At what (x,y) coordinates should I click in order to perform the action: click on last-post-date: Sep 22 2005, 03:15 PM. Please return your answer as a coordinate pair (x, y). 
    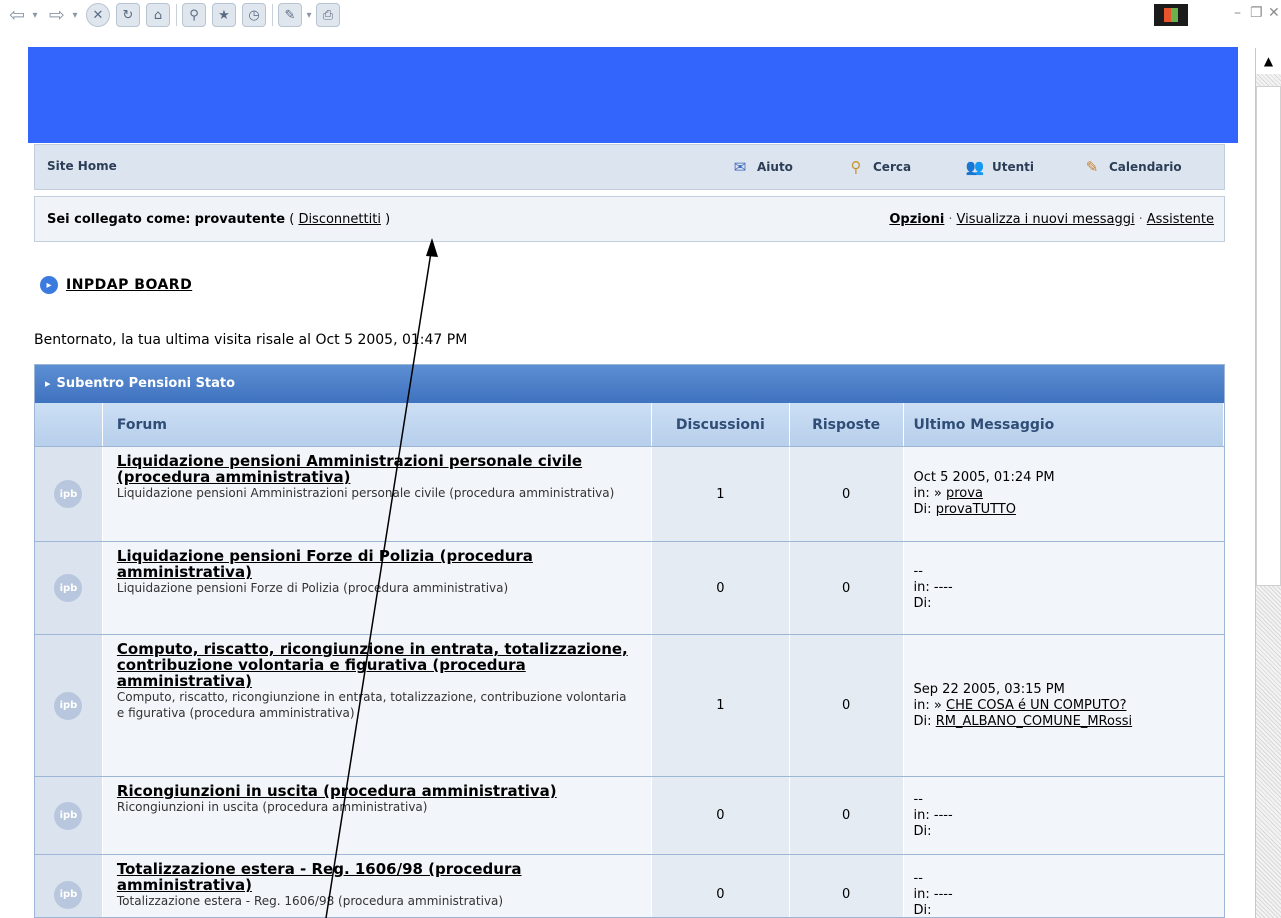
    Looking at the image, I should click on (989, 689).